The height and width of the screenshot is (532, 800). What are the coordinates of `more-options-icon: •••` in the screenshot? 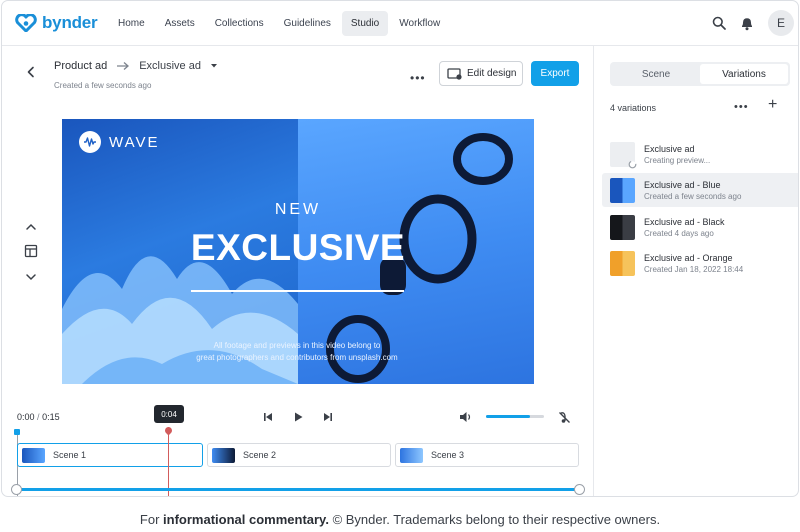 It's located at (418, 78).